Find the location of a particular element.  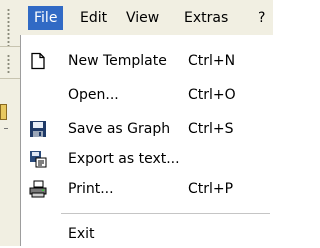

folder-icon is located at coordinates (3, 112).